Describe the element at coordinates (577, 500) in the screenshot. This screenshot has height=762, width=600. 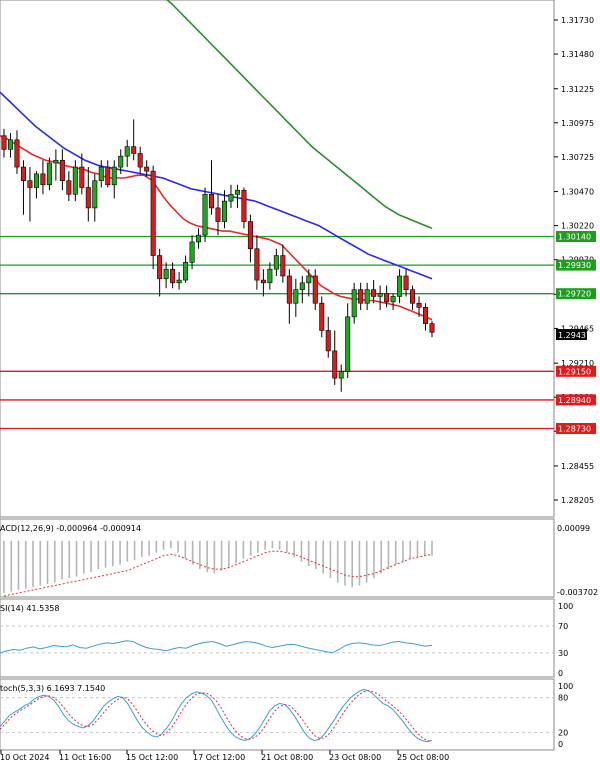
I see `price-tick-label: 1.28205` at that location.